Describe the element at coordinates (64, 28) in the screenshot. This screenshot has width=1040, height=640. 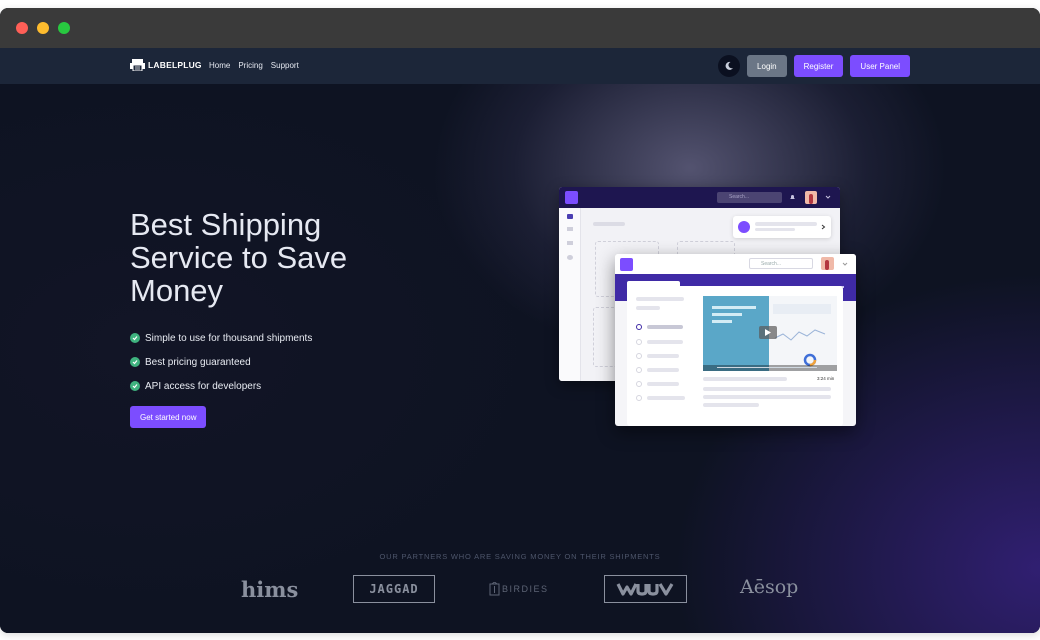
I see `maximize-window-button` at that location.